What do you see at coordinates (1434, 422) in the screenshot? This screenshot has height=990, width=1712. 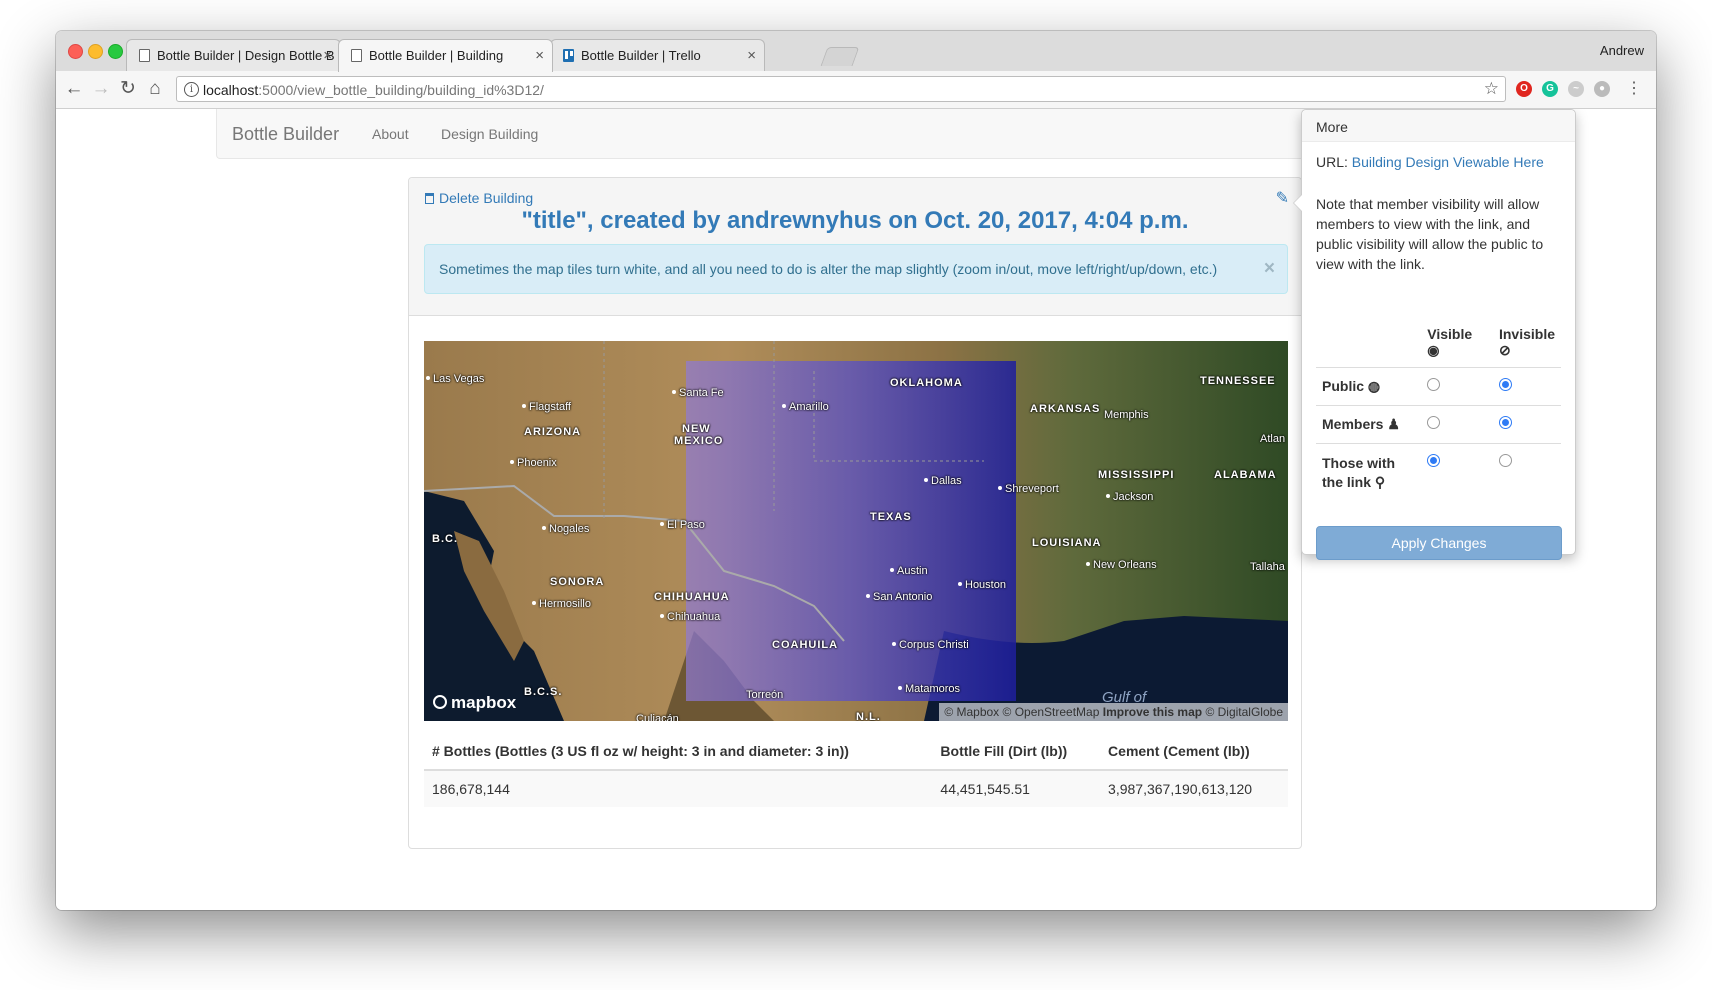 I see `members-visible-radio` at bounding box center [1434, 422].